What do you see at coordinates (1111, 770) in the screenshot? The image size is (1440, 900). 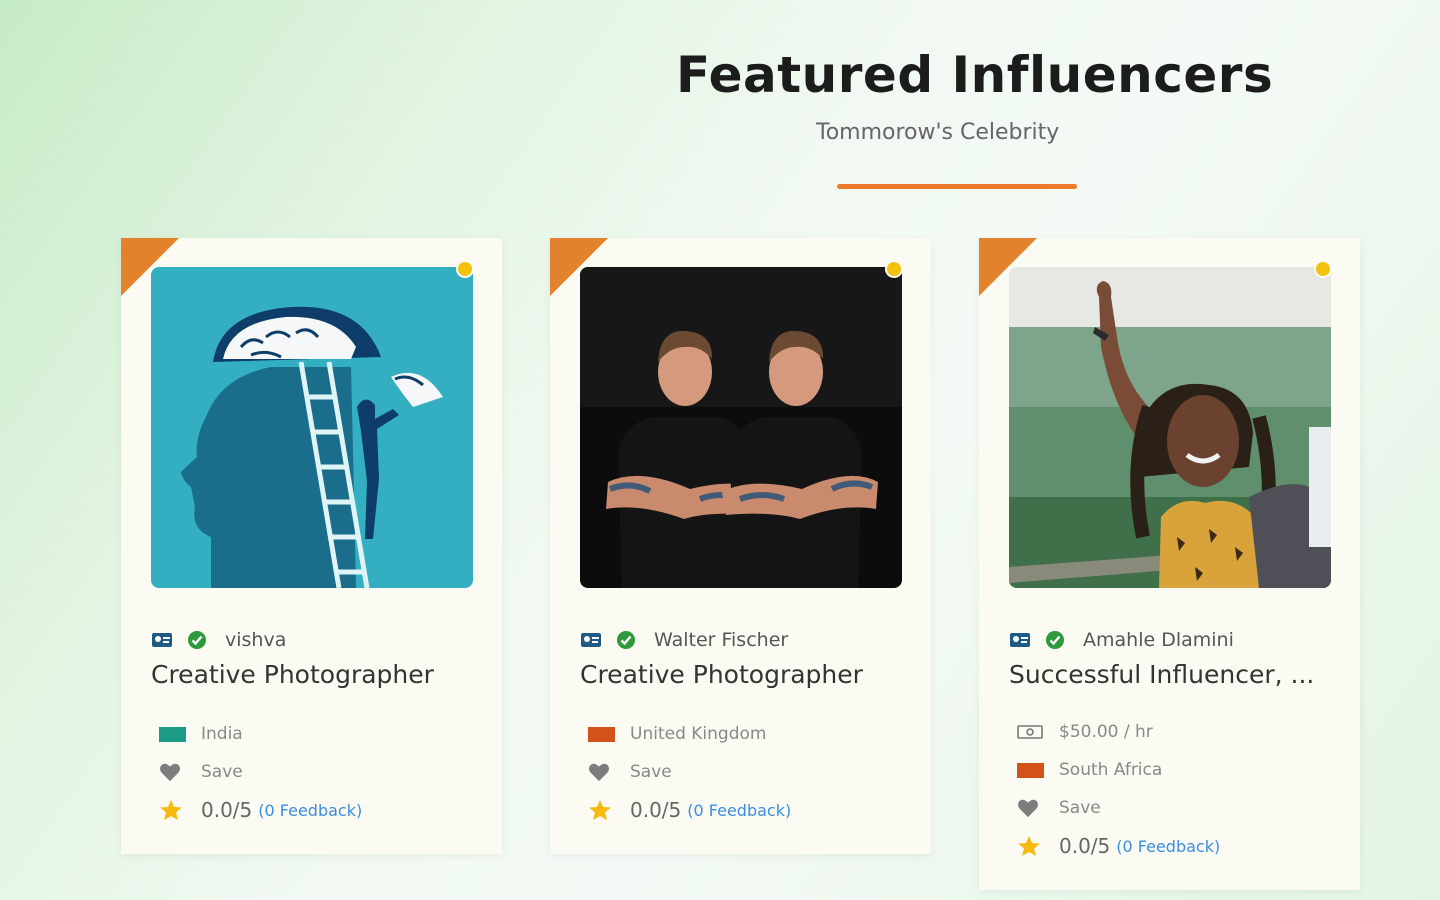 I see `country-label: South Africa` at bounding box center [1111, 770].